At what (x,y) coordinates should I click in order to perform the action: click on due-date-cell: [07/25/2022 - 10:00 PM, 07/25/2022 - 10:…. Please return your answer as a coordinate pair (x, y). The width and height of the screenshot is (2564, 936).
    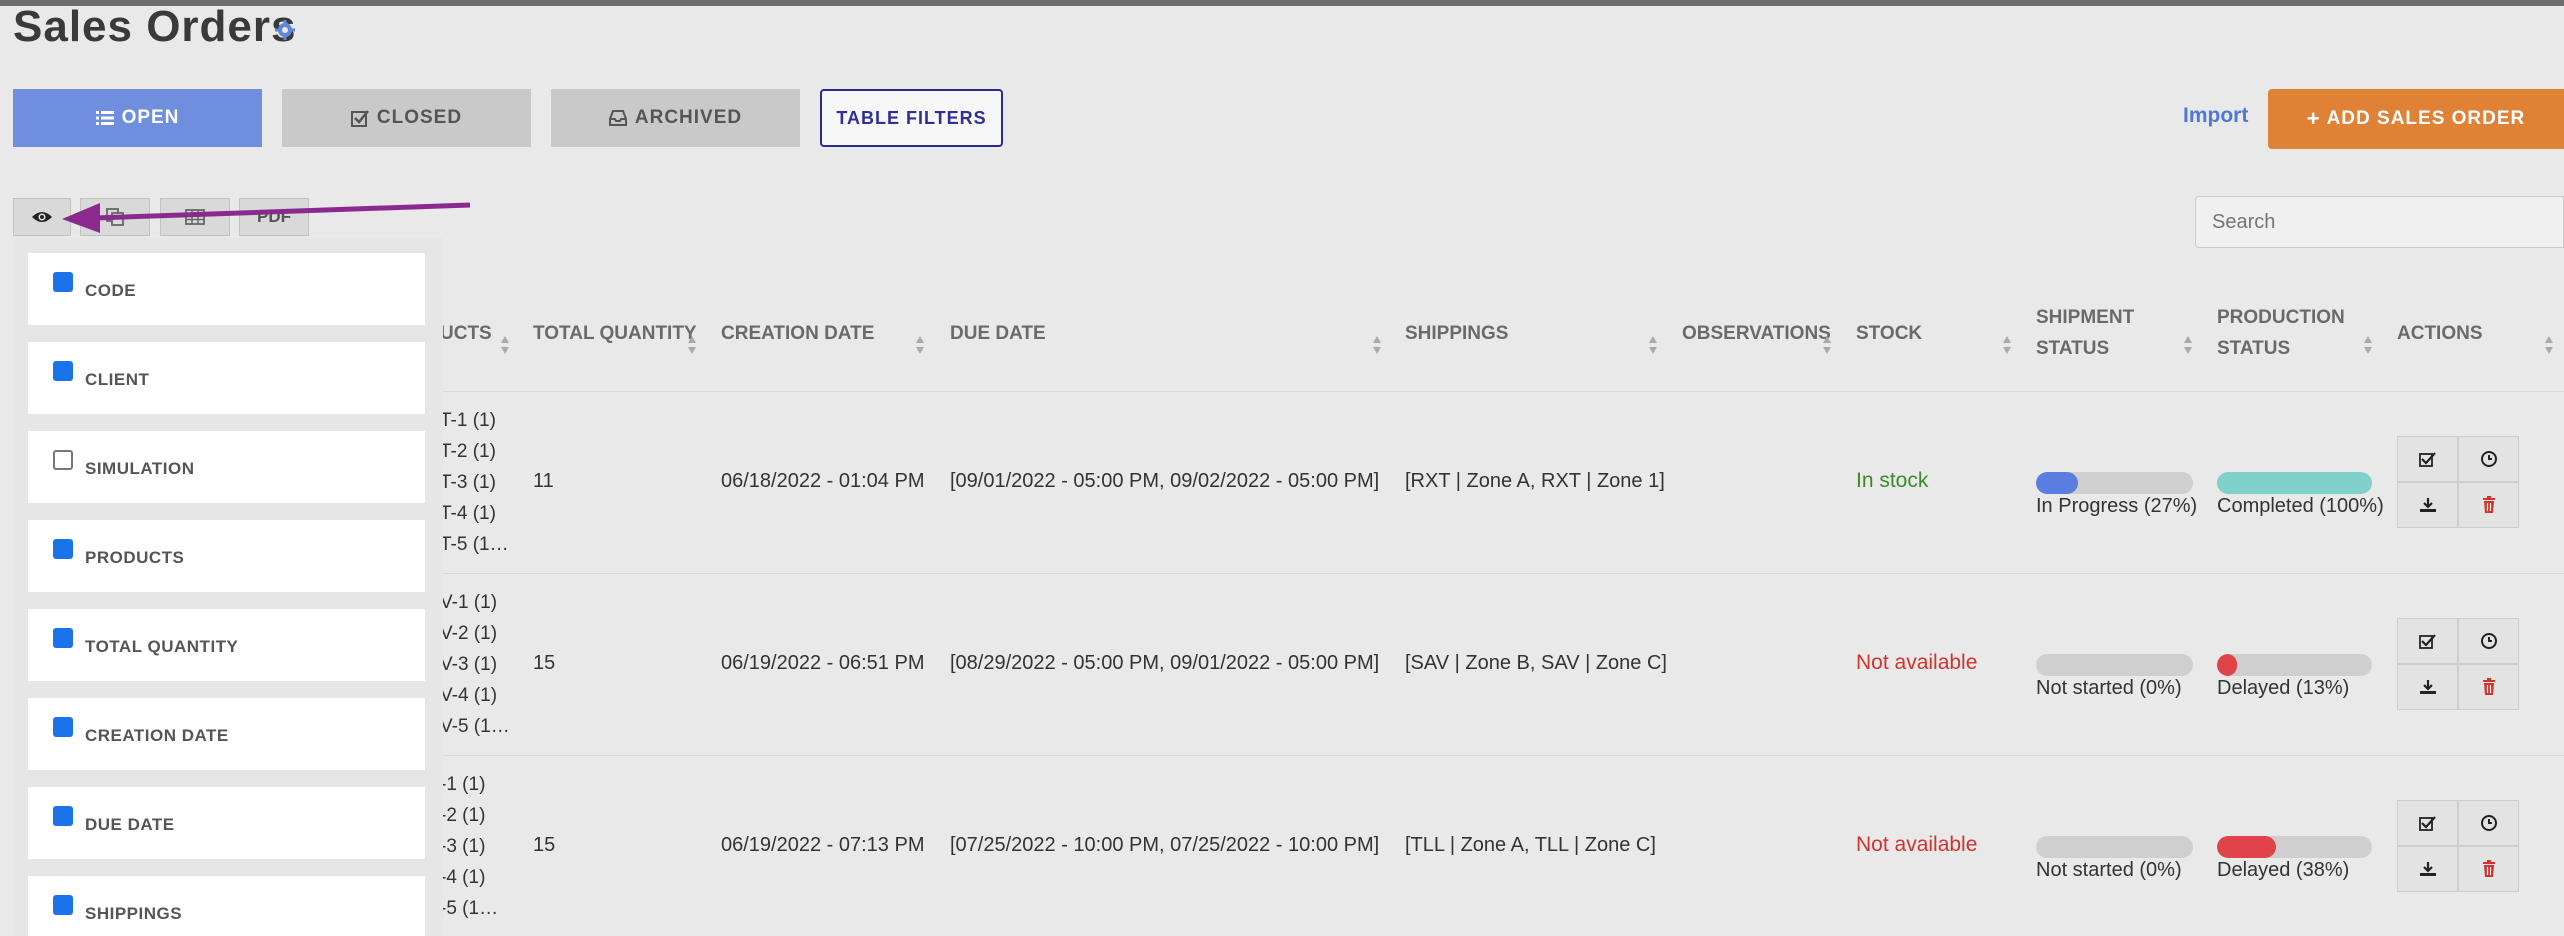
    Looking at the image, I should click on (1165, 845).